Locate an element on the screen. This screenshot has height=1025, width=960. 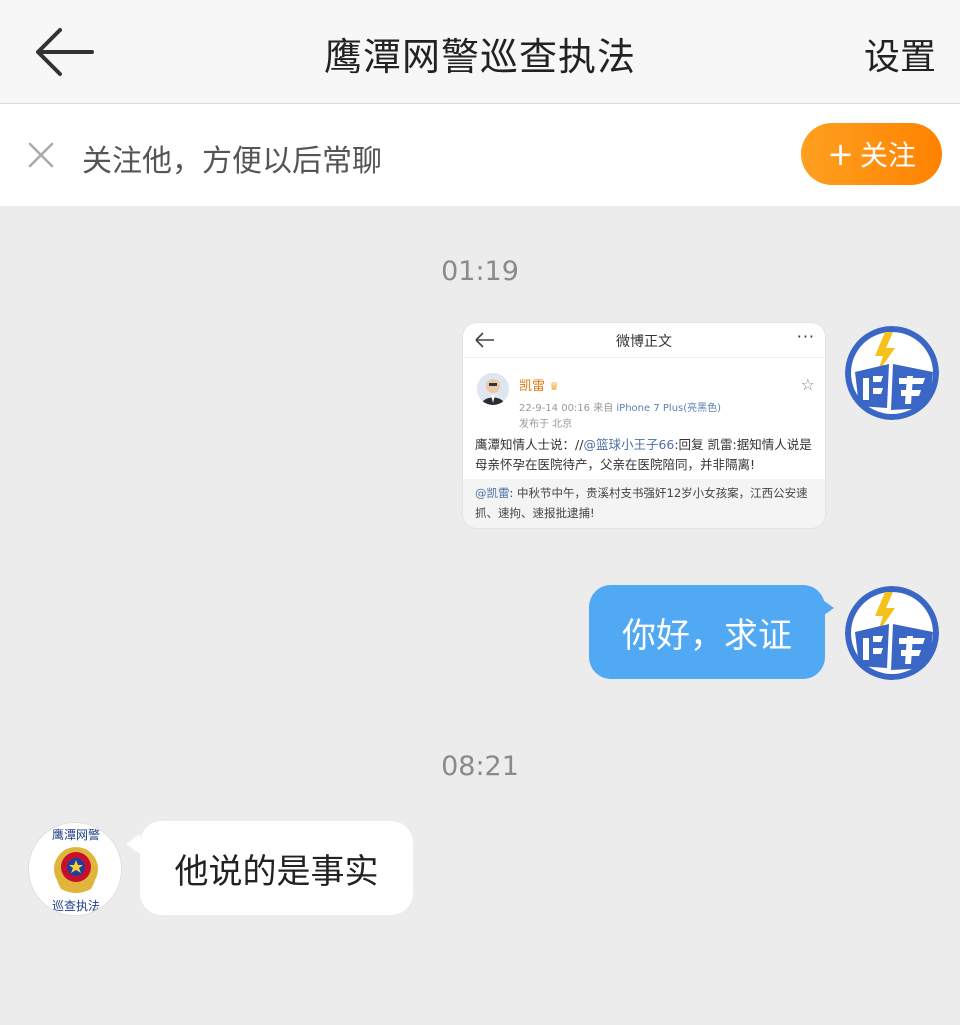
contact-avatar: 鹰潭网警 巡查执法 is located at coordinates (75, 869).